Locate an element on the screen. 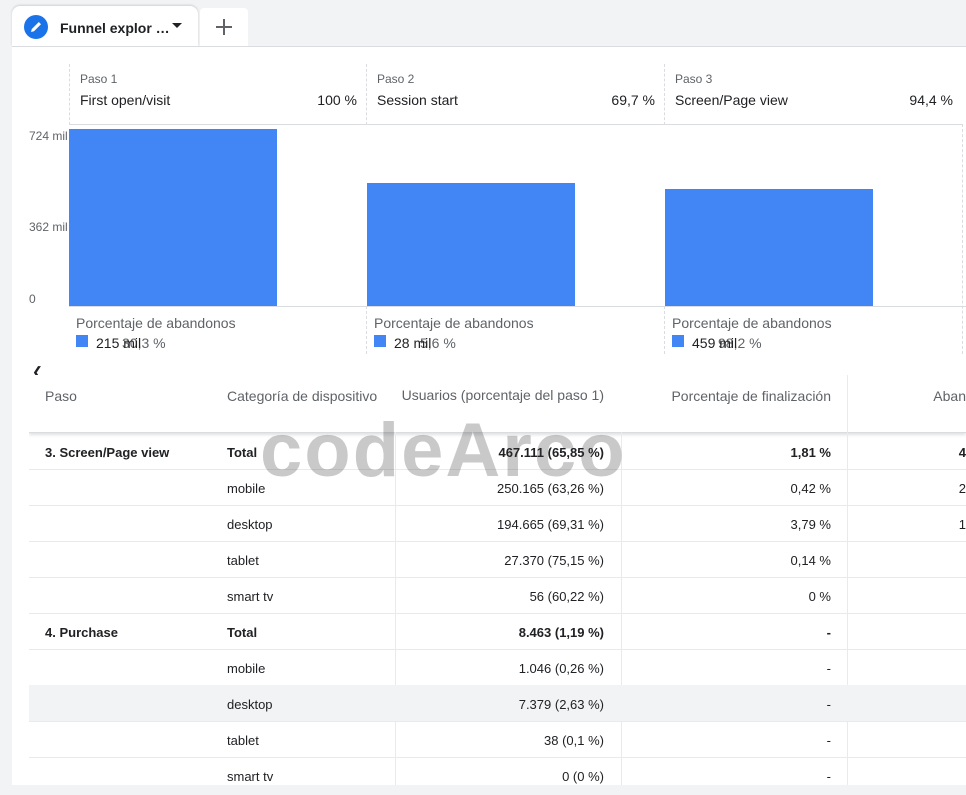 This screenshot has width=966, height=795. table-row: mobile 1.046 (0,26 %) - is located at coordinates (497, 667).